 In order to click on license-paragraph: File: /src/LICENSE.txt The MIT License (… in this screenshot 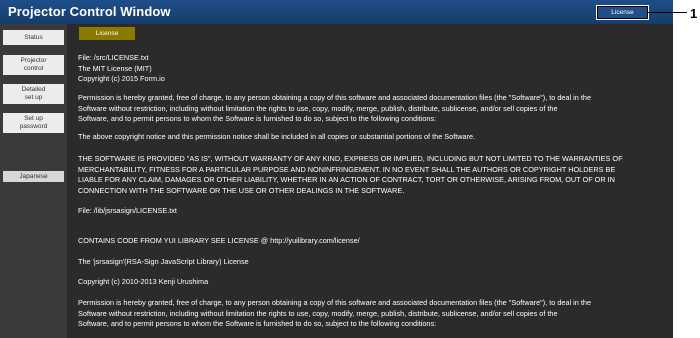, I will do `click(121, 68)`.